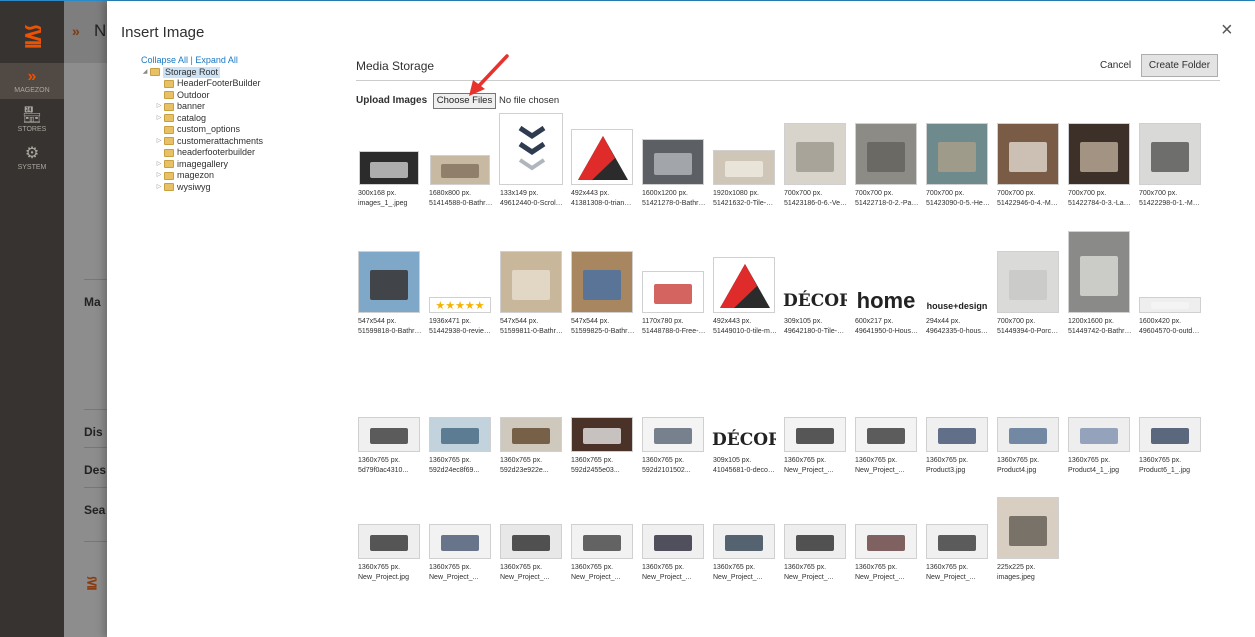 This screenshot has height=637, width=1255. Describe the element at coordinates (1028, 432) in the screenshot. I see `media-thumbnail: 1360x765 px. Product4.jpg` at that location.